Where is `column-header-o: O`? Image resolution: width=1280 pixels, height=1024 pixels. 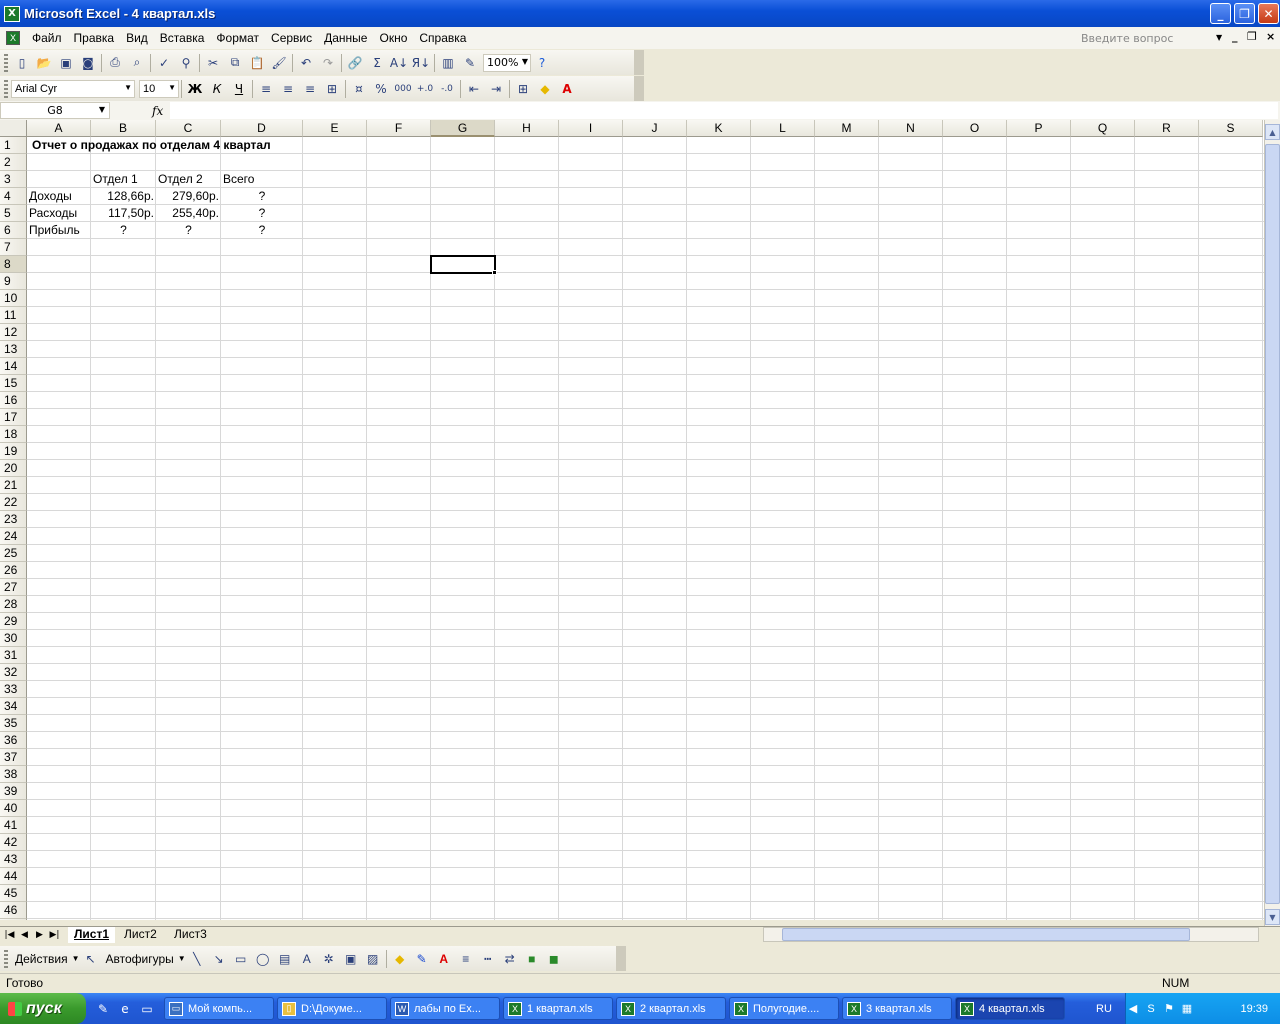
column-header-o: O is located at coordinates (975, 128).